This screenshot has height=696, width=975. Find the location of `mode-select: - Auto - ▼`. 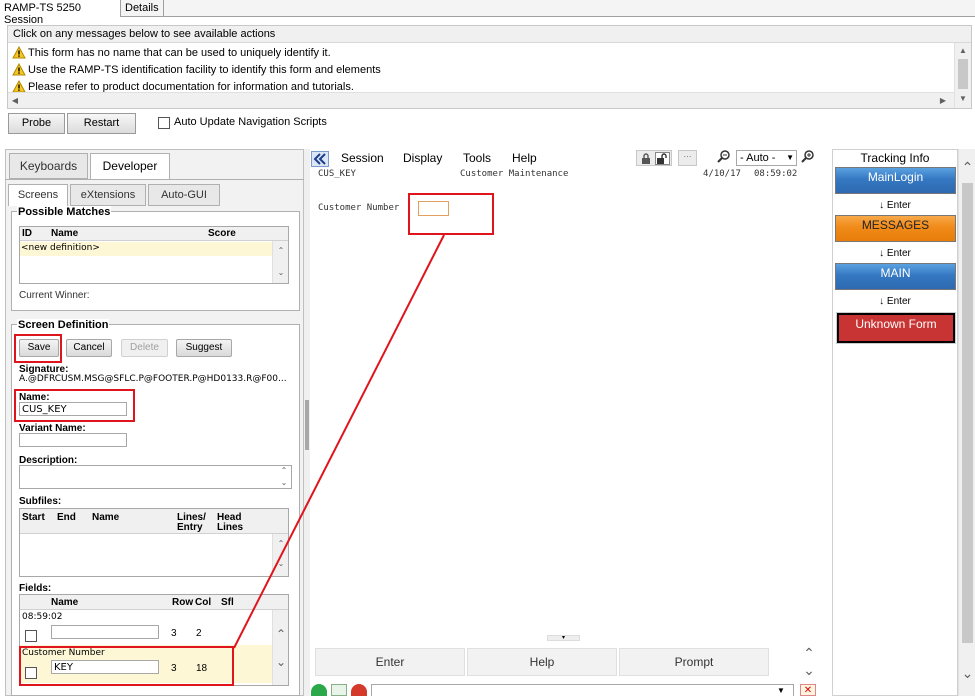

mode-select: - Auto - ▼ is located at coordinates (766, 158).